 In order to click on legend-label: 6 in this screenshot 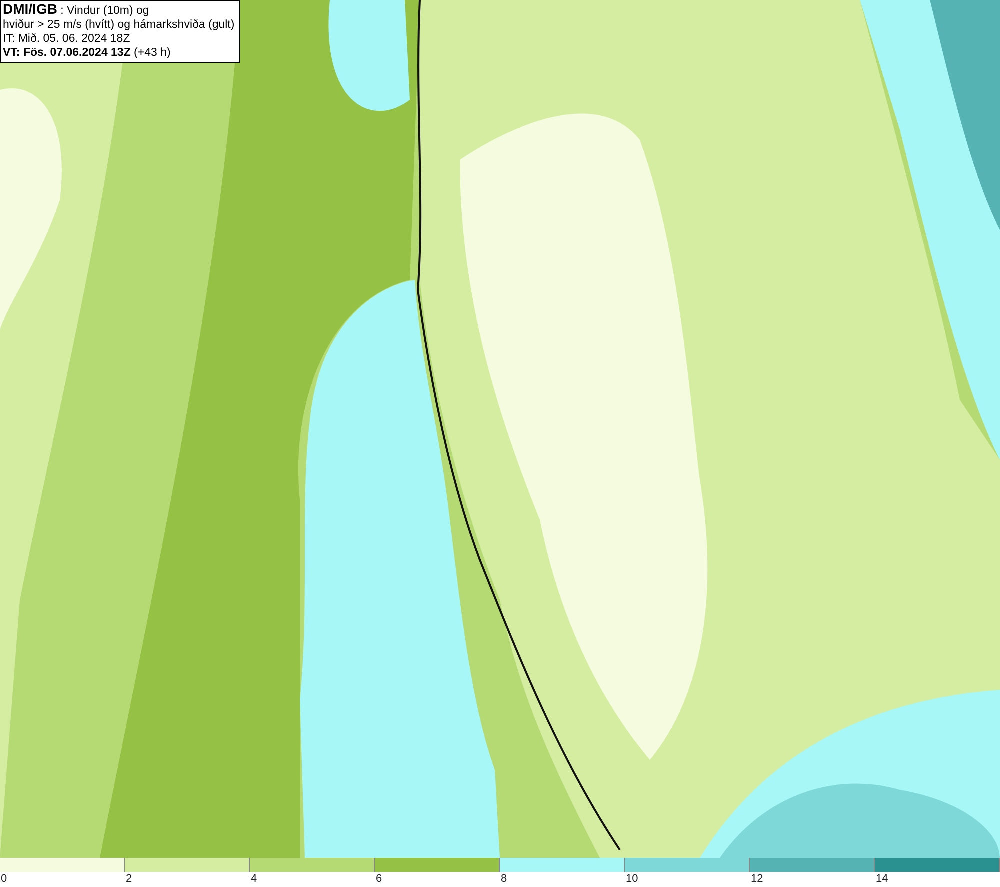, I will do `click(379, 879)`.